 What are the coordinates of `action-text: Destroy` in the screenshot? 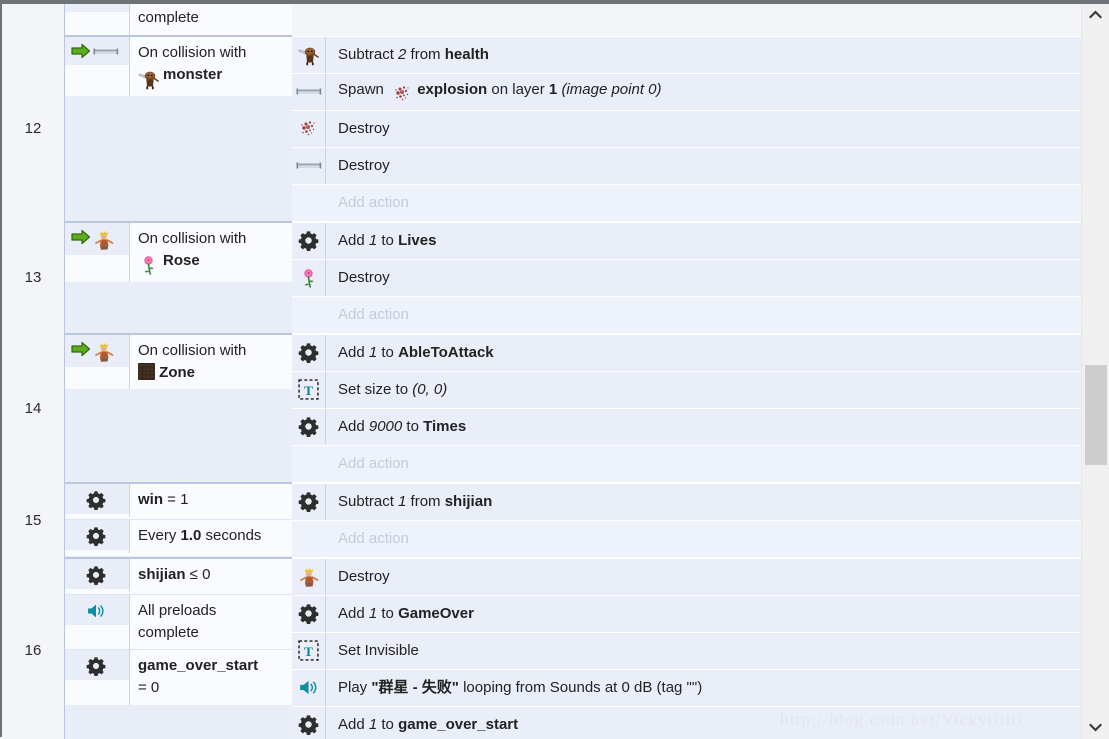 It's located at (364, 278).